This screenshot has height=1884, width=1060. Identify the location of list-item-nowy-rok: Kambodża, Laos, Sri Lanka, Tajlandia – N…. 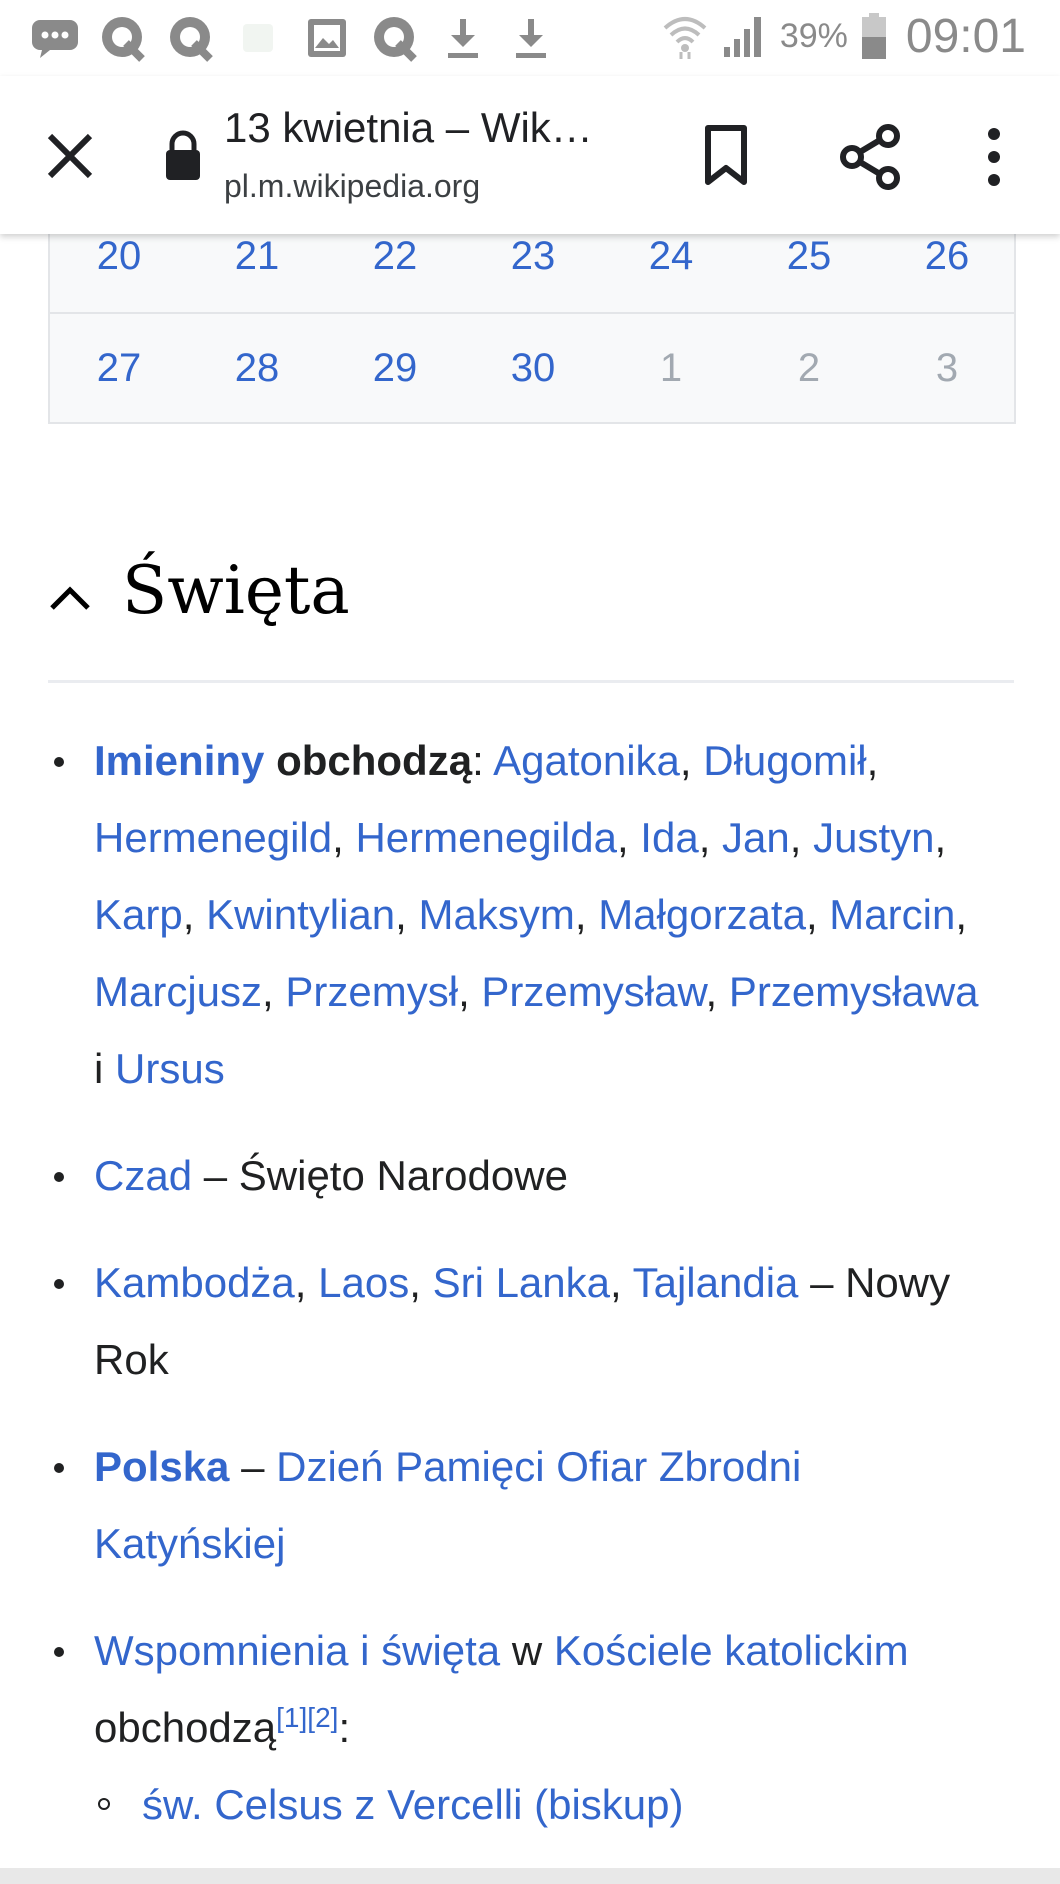
(523, 1321).